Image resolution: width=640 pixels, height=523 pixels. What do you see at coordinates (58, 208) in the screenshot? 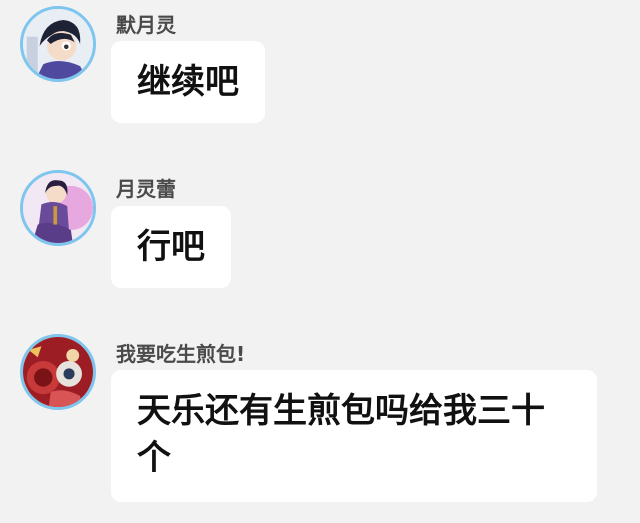
I see `anime-girl-purple-avatar-icon` at bounding box center [58, 208].